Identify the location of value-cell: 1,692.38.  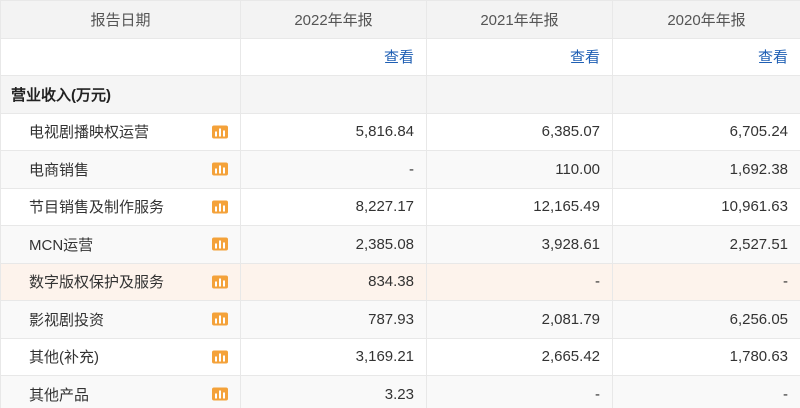
(706, 169).